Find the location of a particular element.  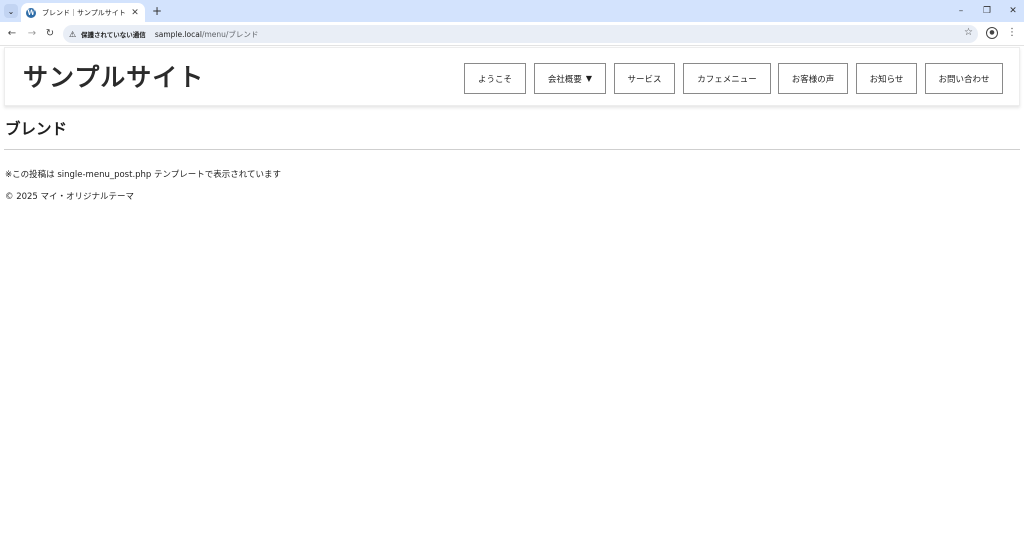

address-bar: ⚠ 保護されていない通信 sample.local/menu/ブレンド ☆ is located at coordinates (520, 34).